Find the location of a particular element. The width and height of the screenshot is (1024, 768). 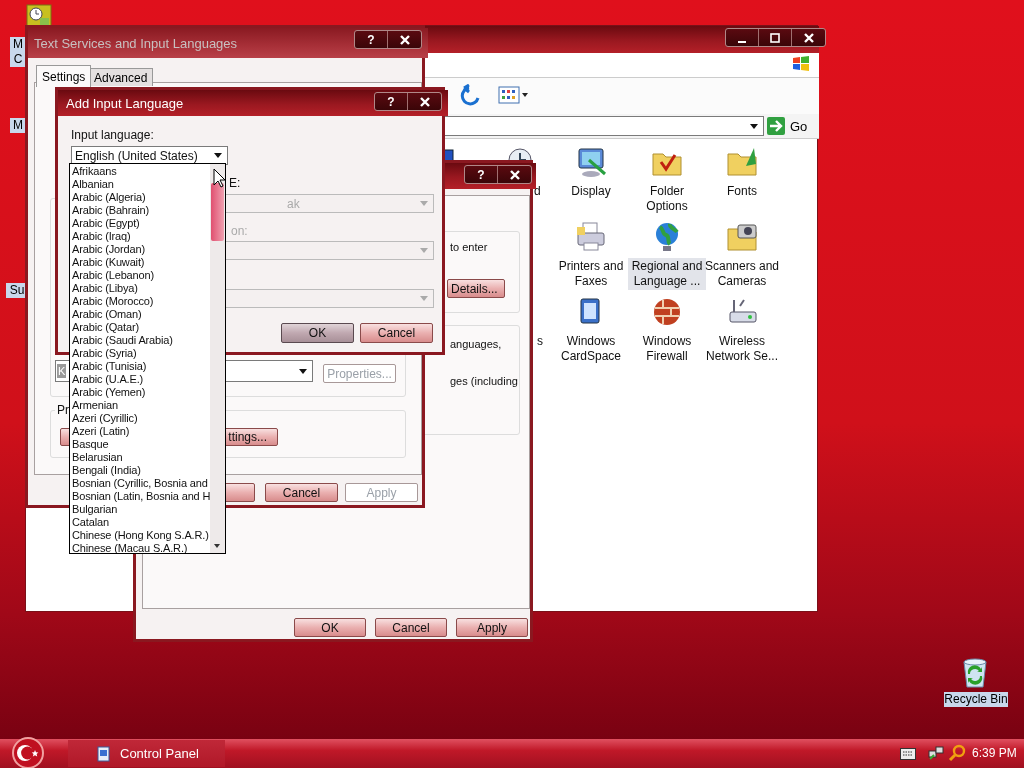

field-label: E: is located at coordinates (235, 183).